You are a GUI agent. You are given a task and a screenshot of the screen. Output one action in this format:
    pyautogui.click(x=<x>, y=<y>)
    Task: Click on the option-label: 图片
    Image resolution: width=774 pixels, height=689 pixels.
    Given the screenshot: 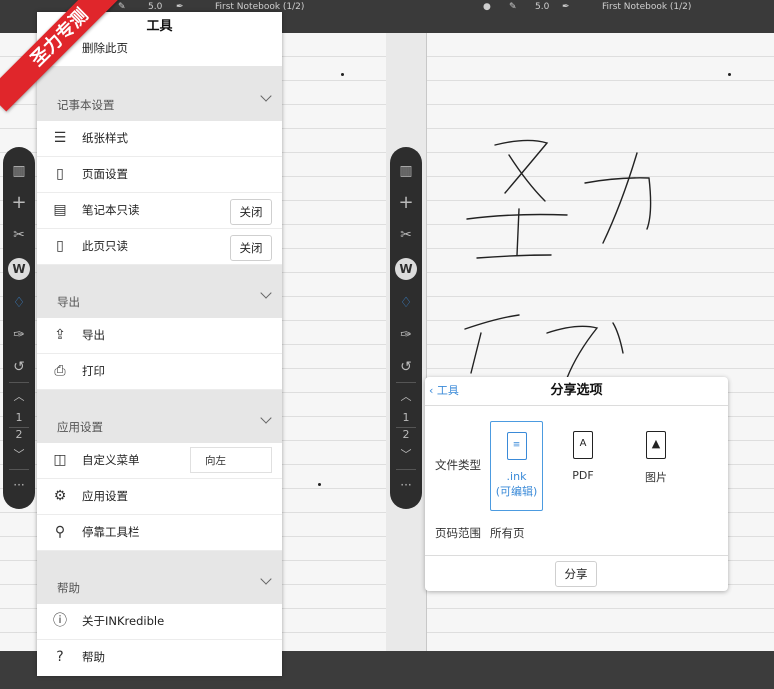 What is the action you would take?
    pyautogui.click(x=656, y=477)
    